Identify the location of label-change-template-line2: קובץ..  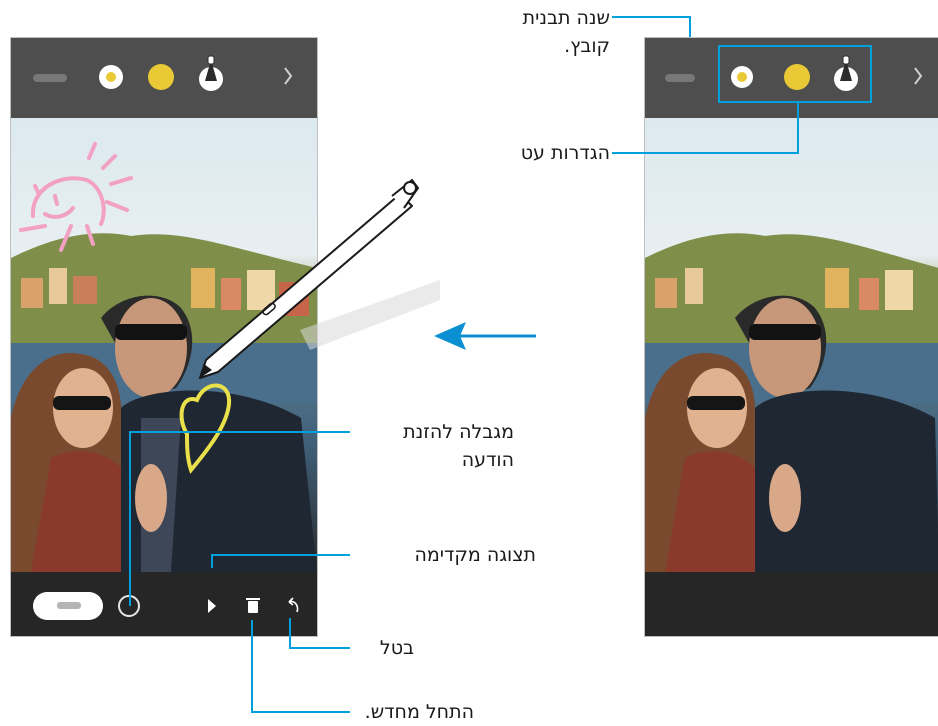
(587, 46).